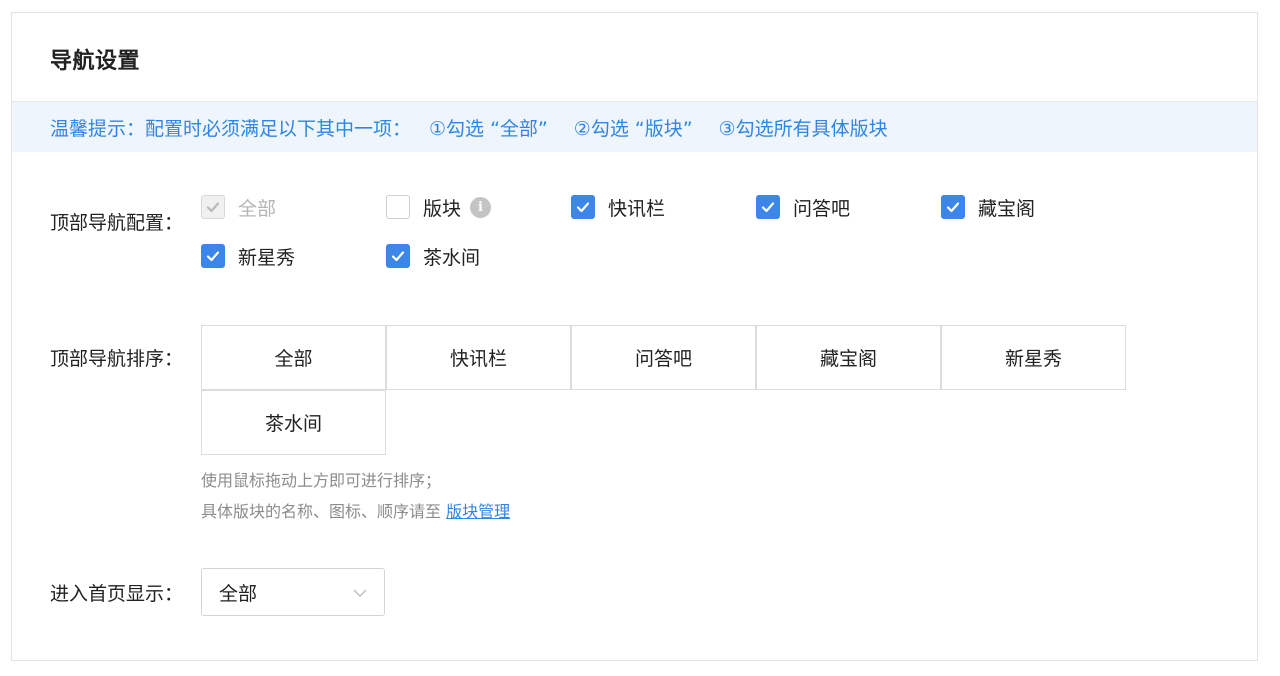 The image size is (1280, 676). What do you see at coordinates (238, 593) in the screenshot?
I see `home-display-value: 全部` at bounding box center [238, 593].